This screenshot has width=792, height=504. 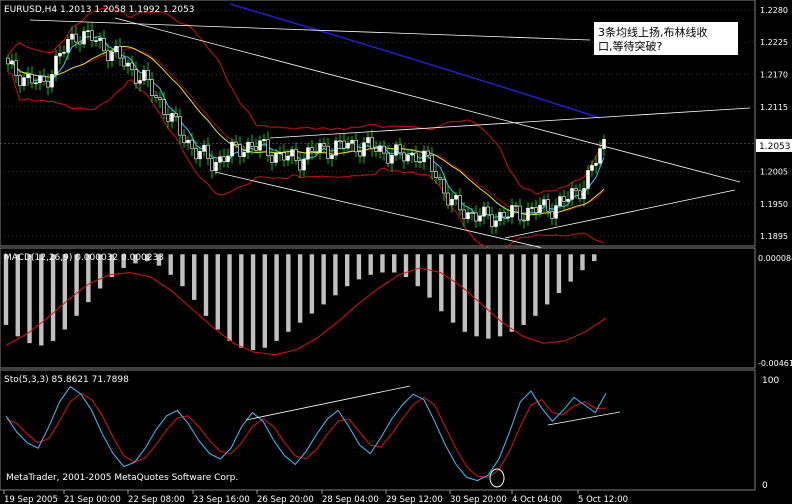 I want to click on macd-bottom-tick: -0.004616, so click(x=775, y=363).